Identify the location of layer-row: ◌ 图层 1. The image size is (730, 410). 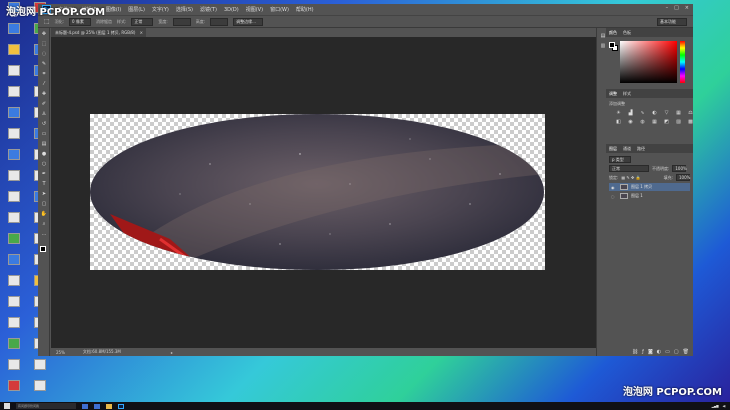
(649, 196).